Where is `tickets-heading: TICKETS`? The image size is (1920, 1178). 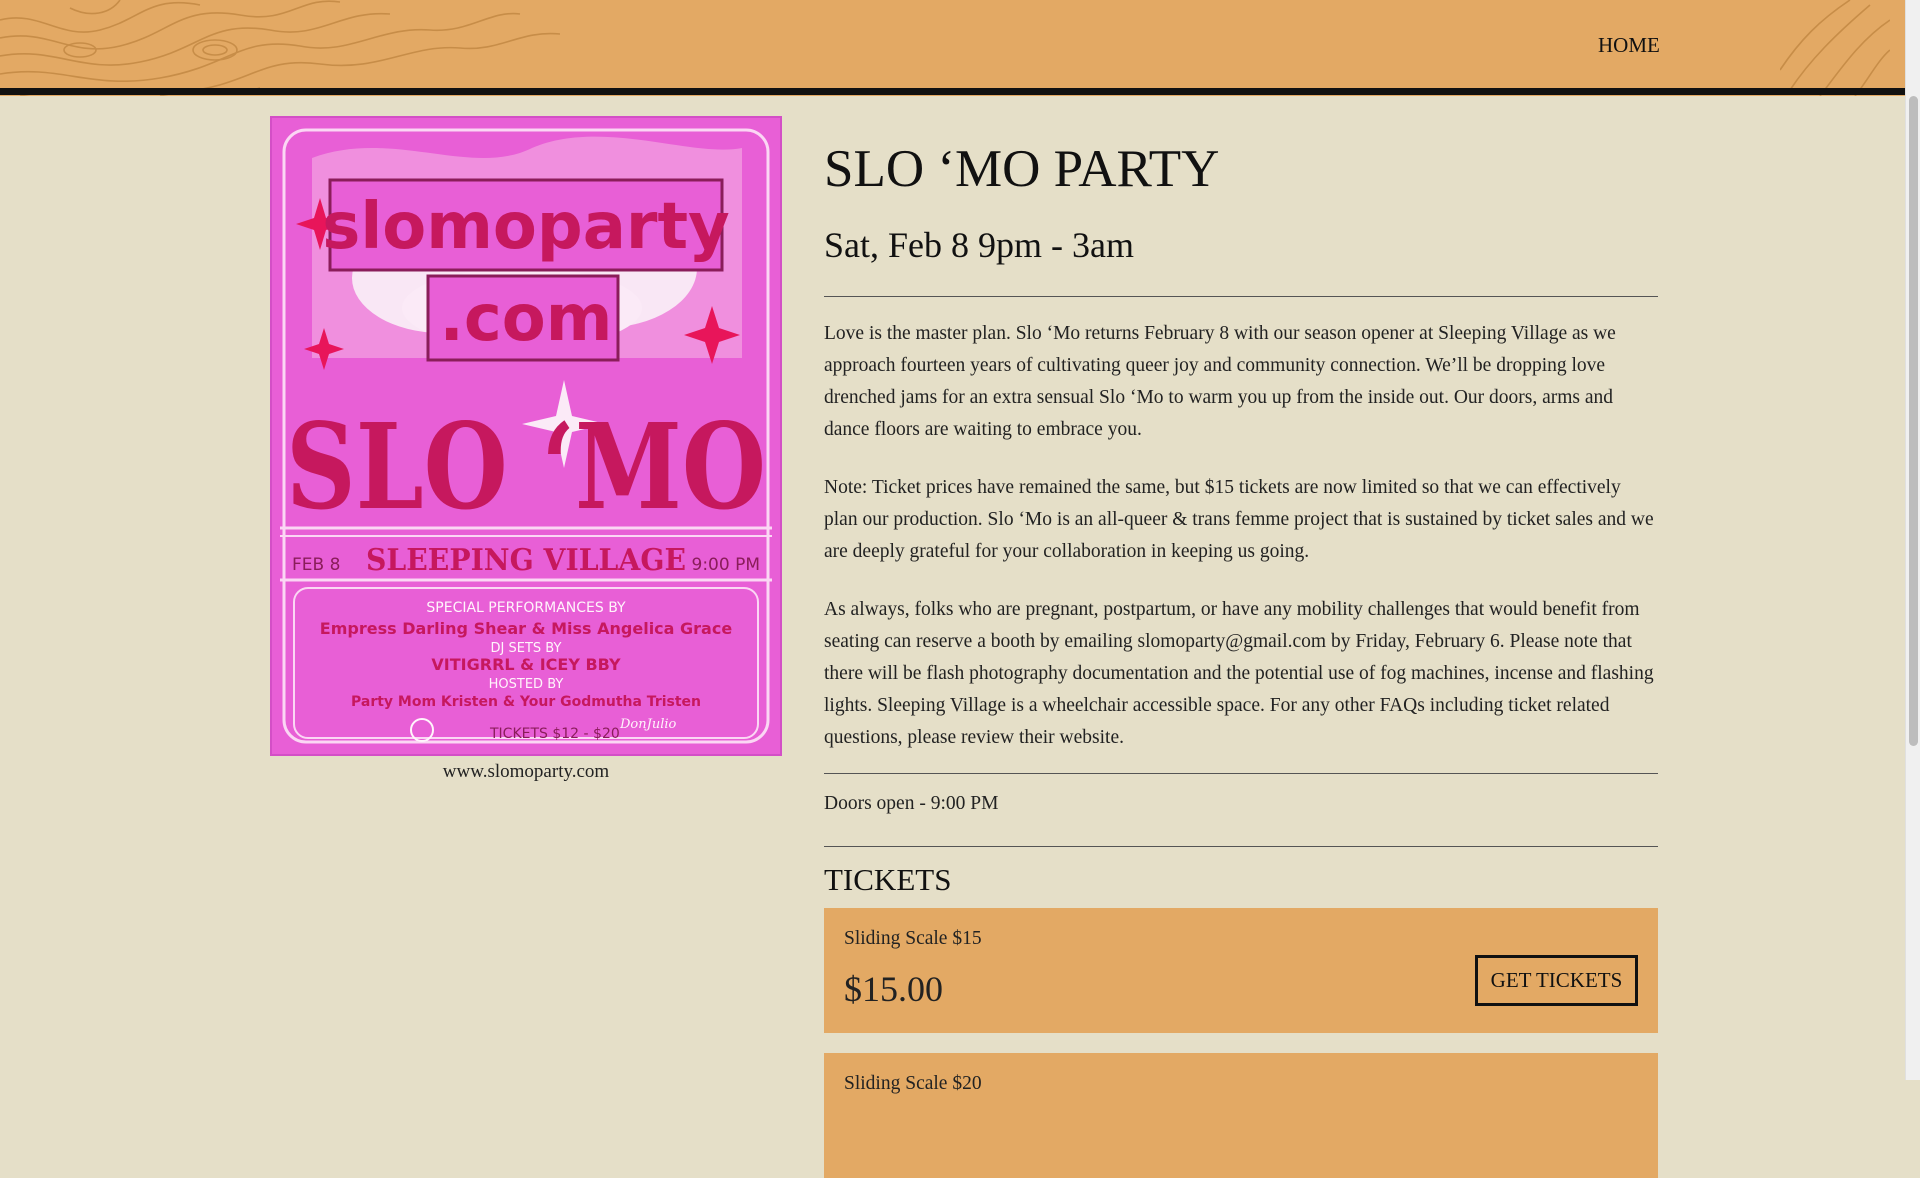
tickets-heading: TICKETS is located at coordinates (888, 879).